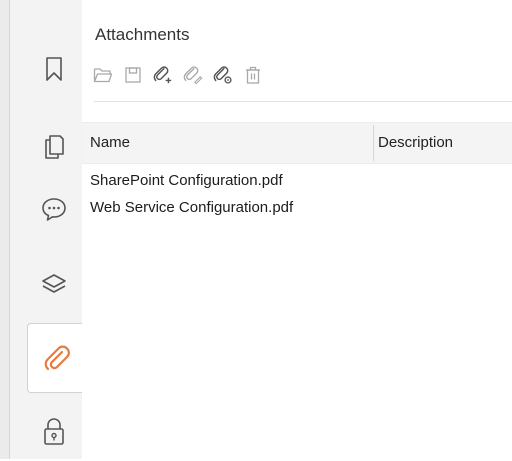  I want to click on layers-icon, so click(54, 283).